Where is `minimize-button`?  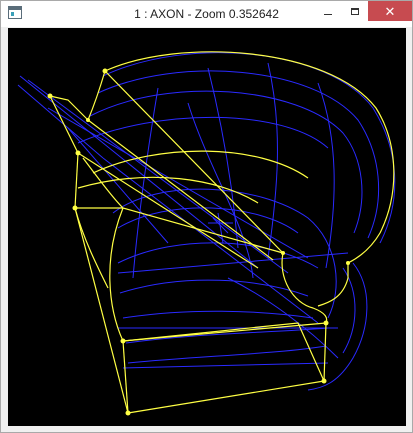
minimize-button is located at coordinates (327, 11).